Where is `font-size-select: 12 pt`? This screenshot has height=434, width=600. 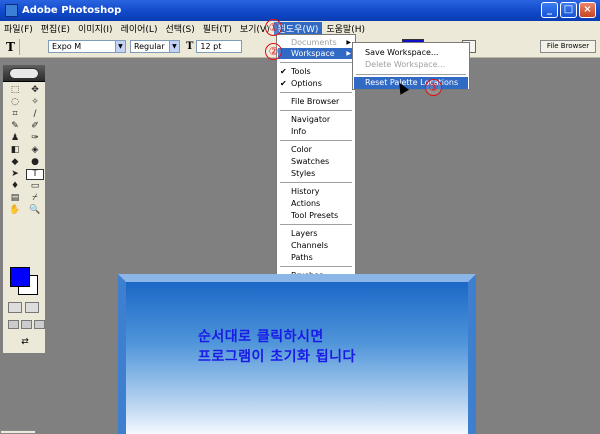 font-size-select: 12 pt is located at coordinates (219, 46).